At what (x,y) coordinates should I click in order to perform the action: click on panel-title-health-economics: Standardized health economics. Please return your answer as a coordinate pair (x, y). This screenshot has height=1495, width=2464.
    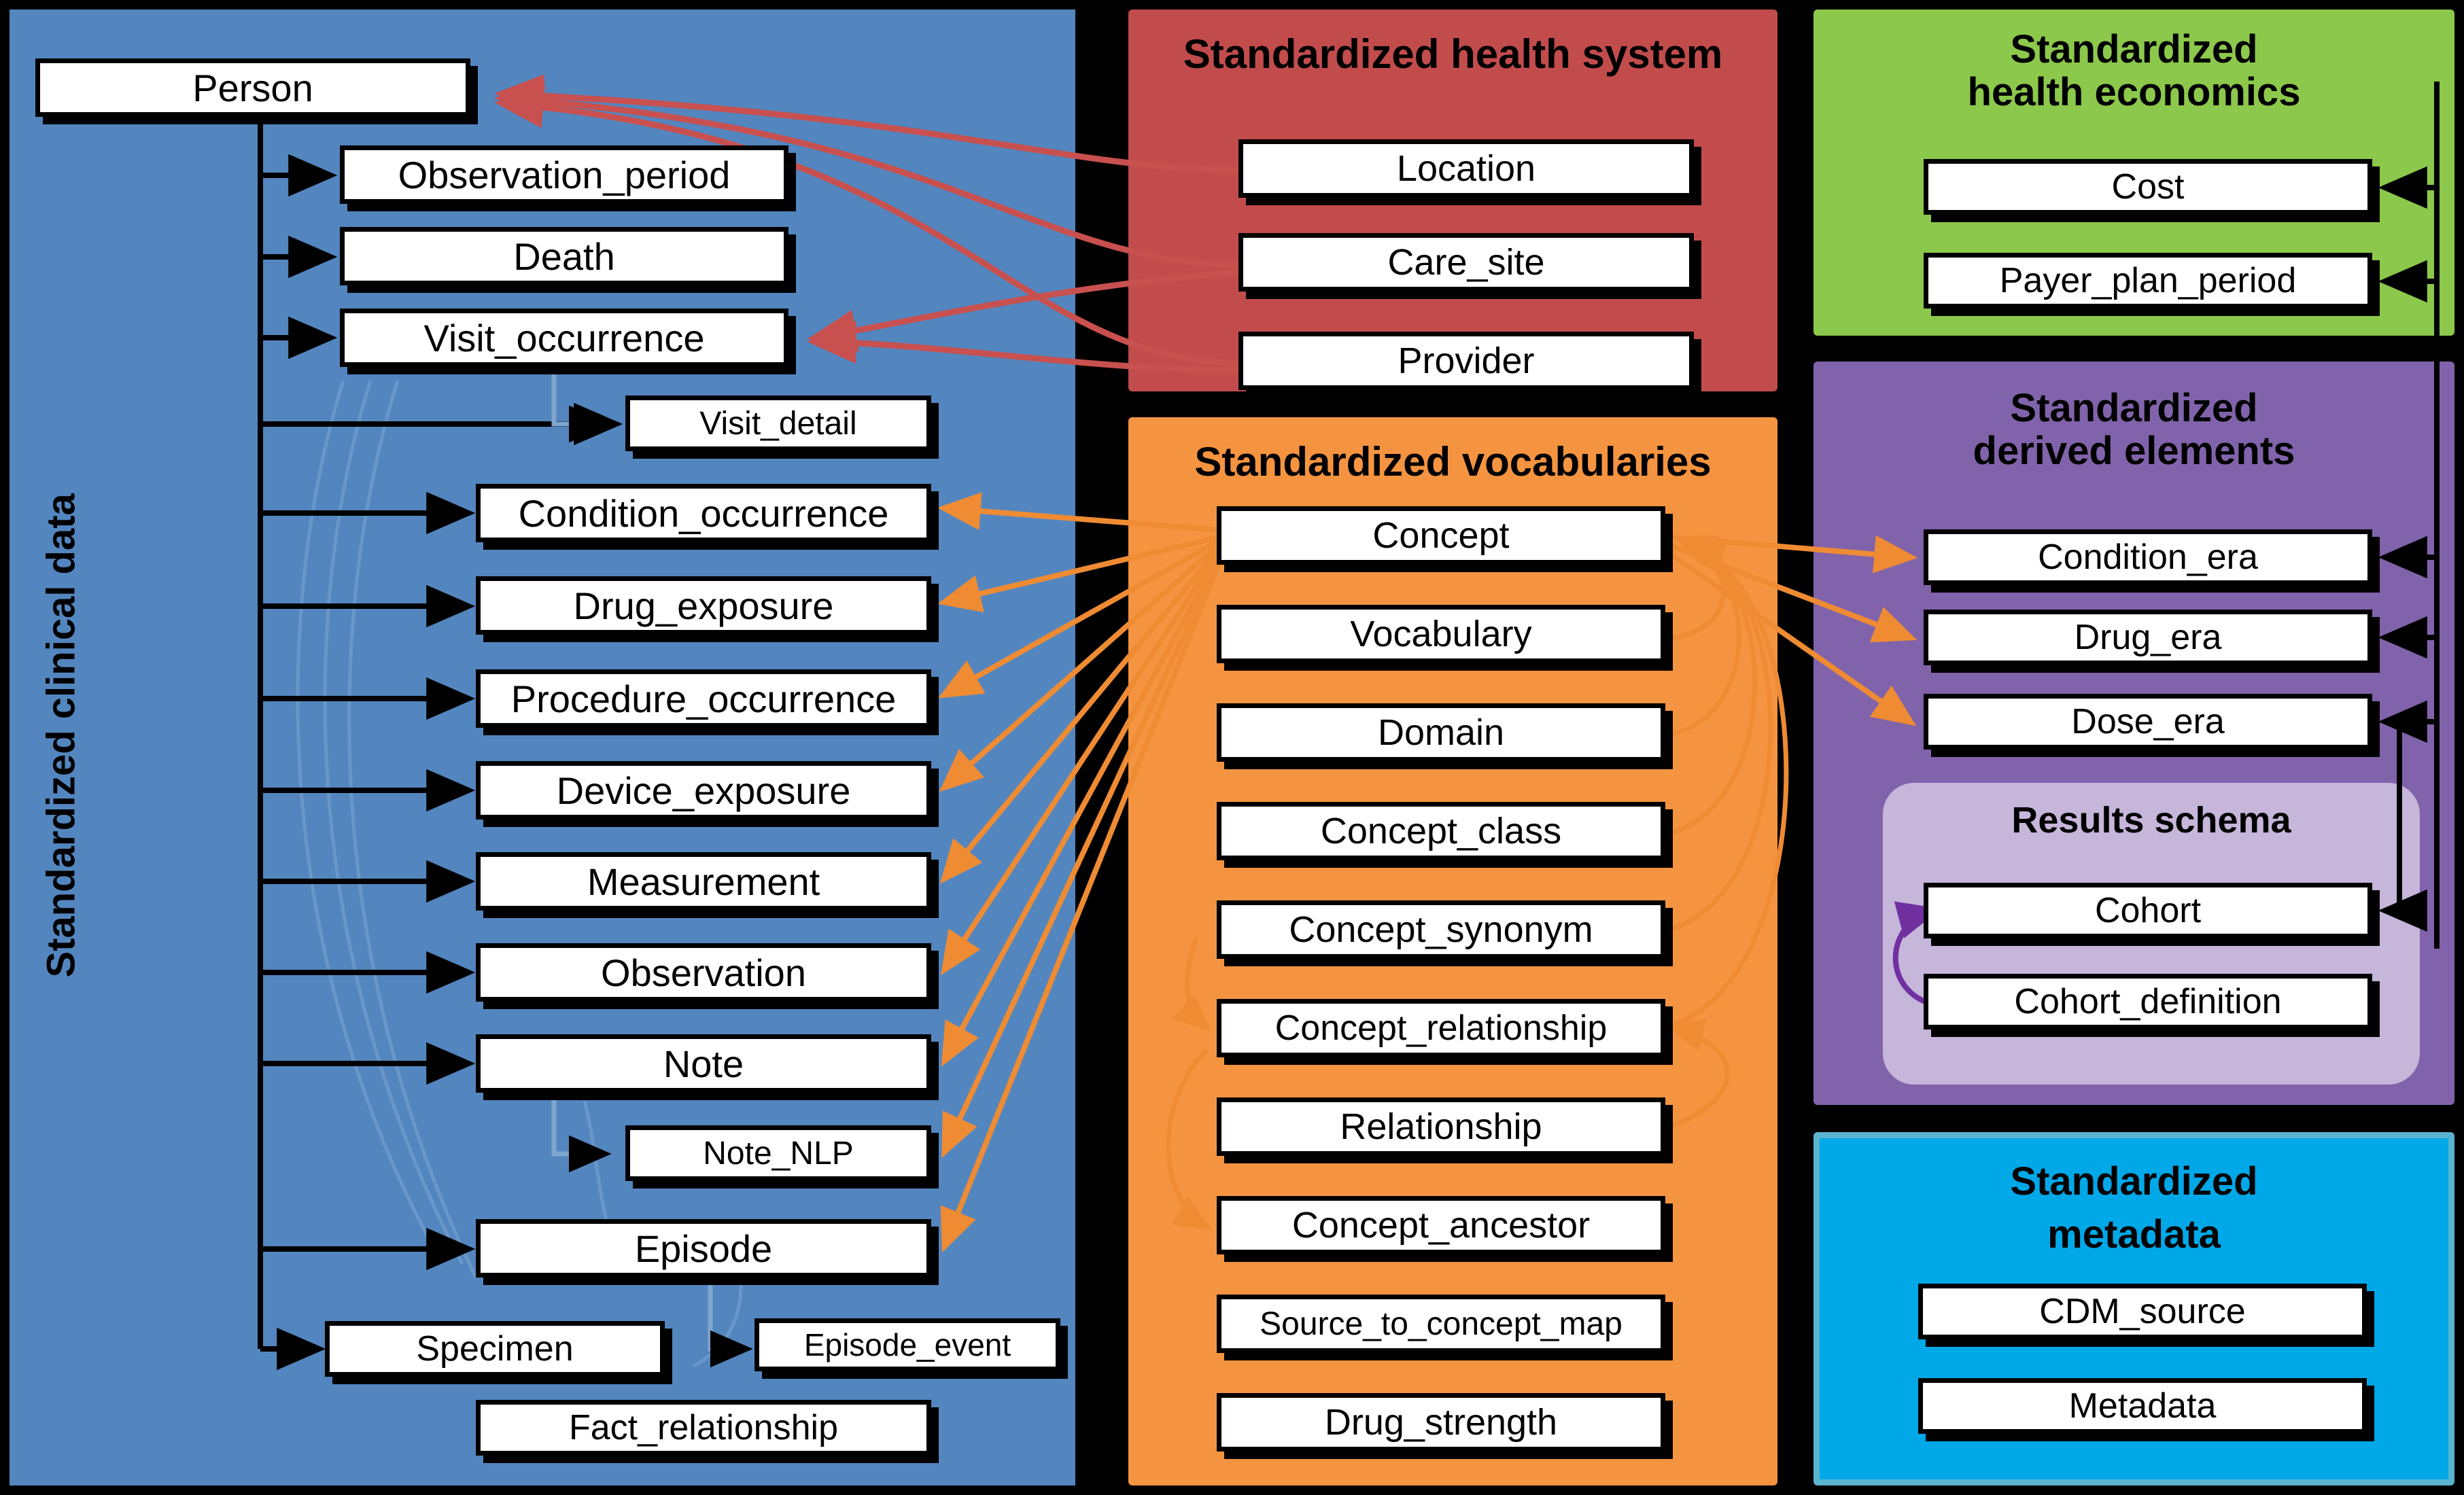
    Looking at the image, I should click on (2134, 70).